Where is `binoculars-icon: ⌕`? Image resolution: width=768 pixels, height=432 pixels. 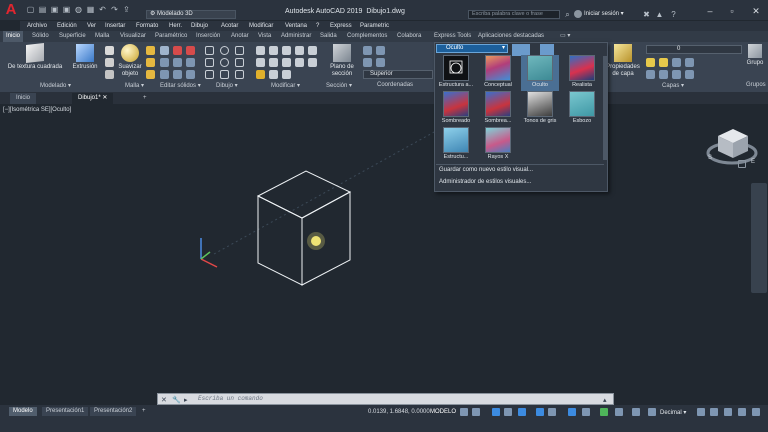 binoculars-icon: ⌕ is located at coordinates (567, 14).